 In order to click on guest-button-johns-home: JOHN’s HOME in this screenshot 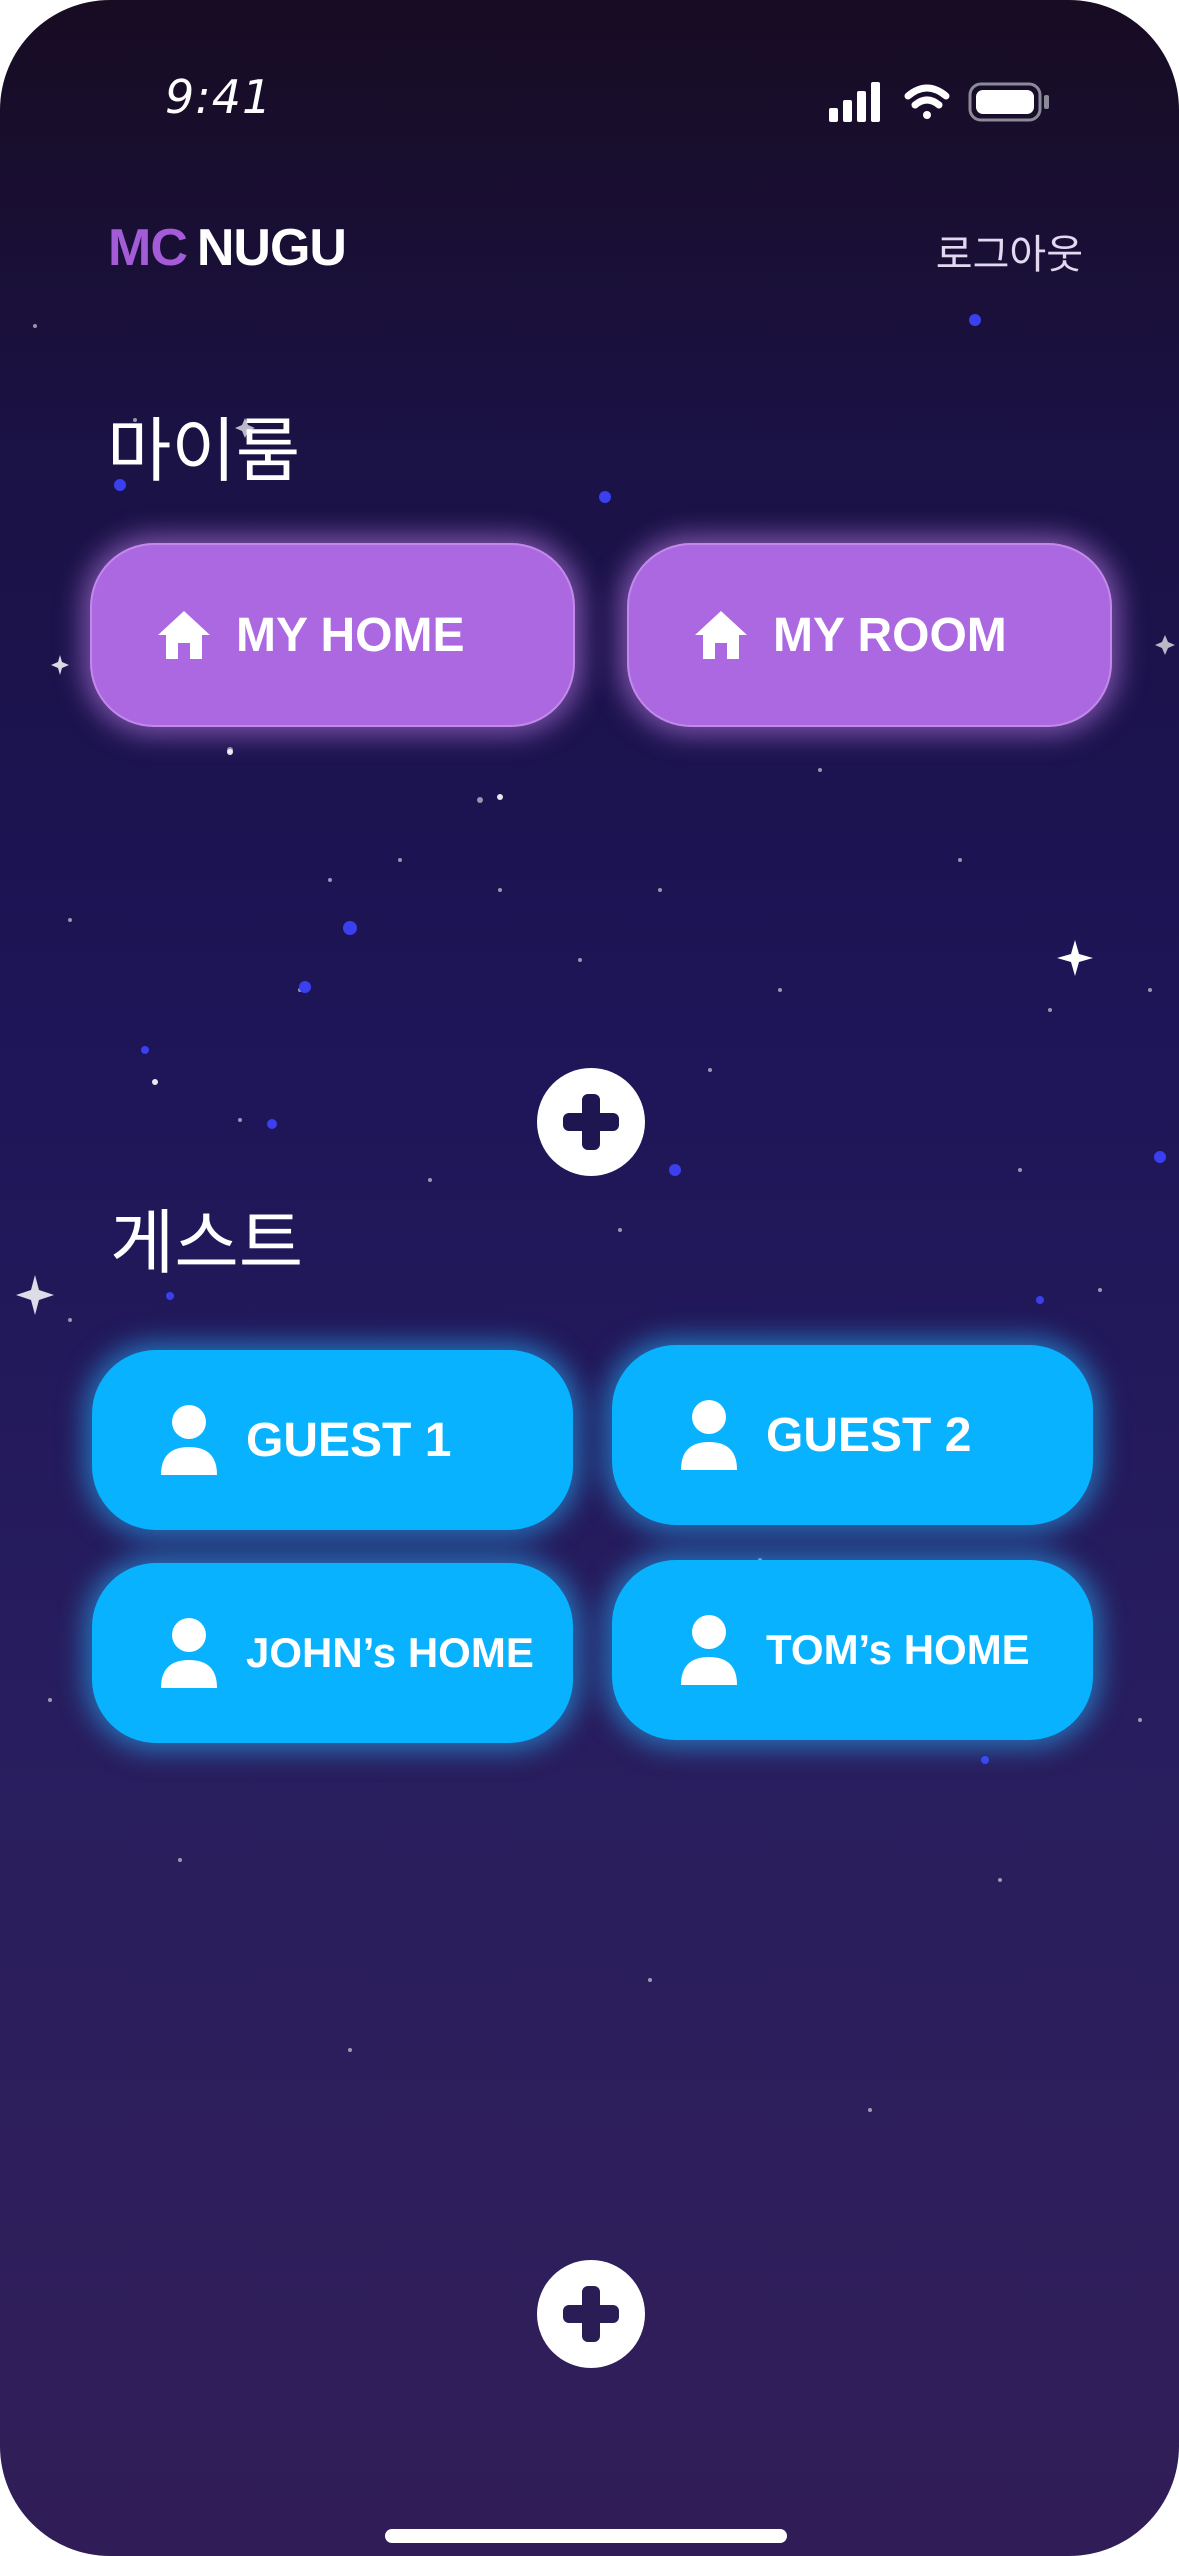, I will do `click(332, 1653)`.